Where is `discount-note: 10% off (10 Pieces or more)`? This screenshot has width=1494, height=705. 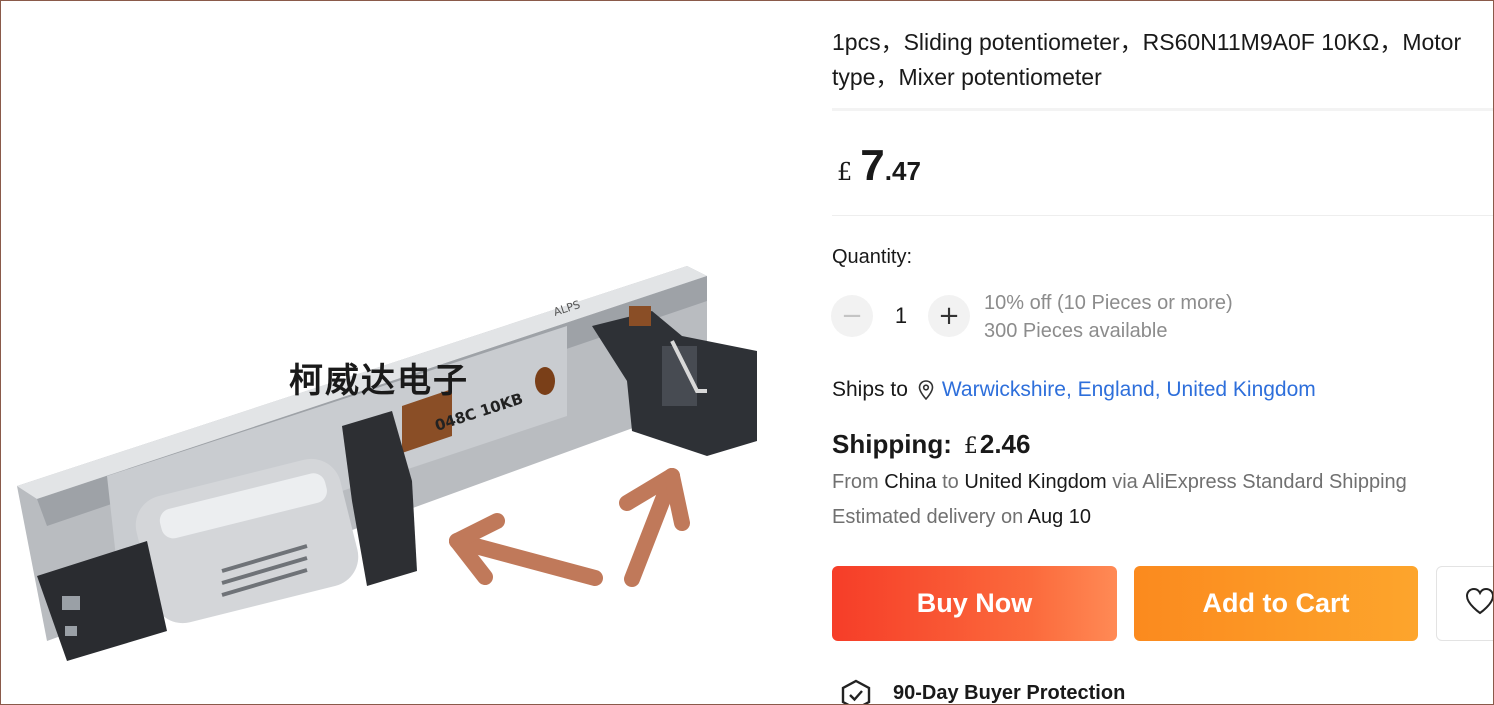 discount-note: 10% off (10 Pieces or more) is located at coordinates (1108, 303).